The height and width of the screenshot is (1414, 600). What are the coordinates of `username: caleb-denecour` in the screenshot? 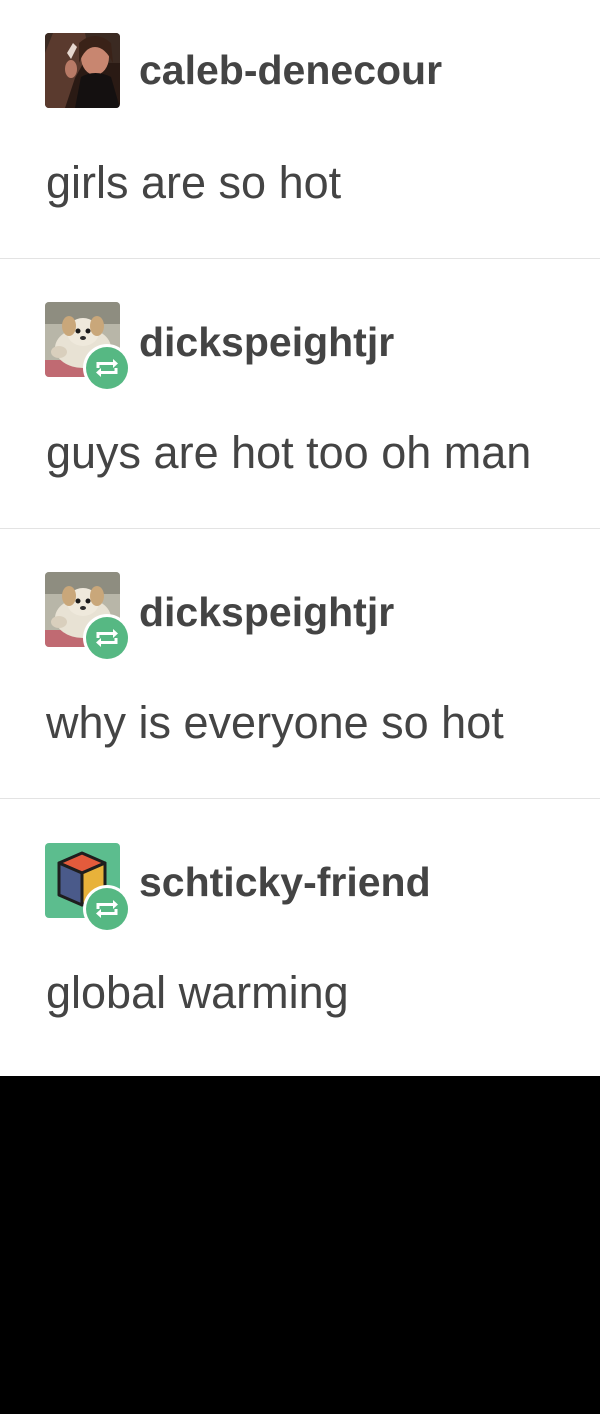 It's located at (290, 70).